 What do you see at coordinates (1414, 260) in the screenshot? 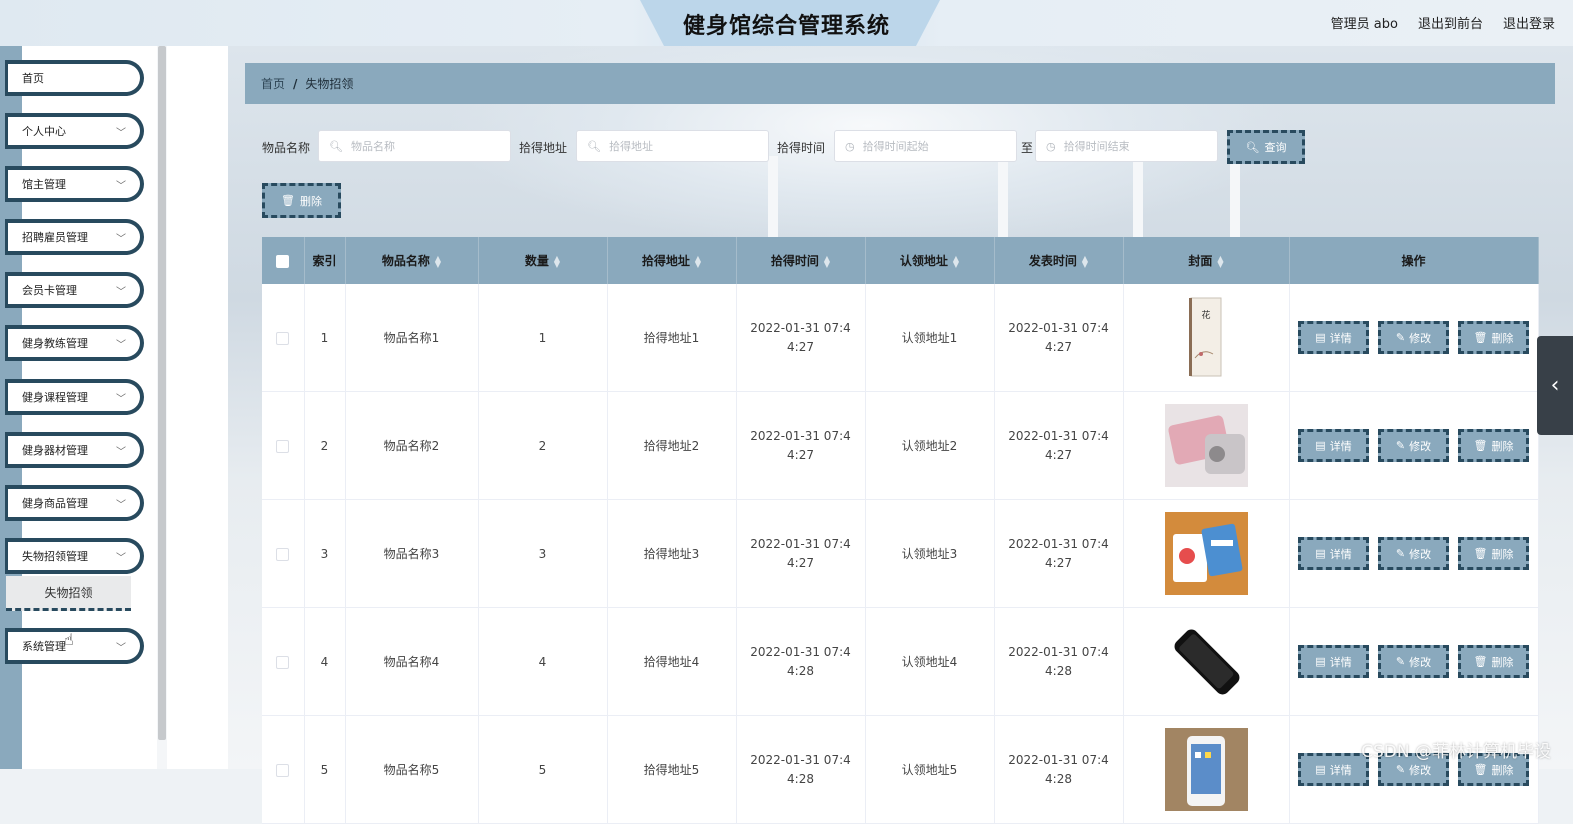
I see `column-header: 操作` at bounding box center [1414, 260].